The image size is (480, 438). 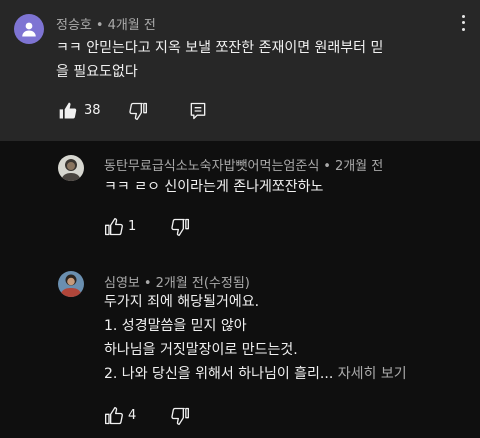 What do you see at coordinates (220, 48) in the screenshot?
I see `comment-text-line: ㅋㅋ 안믿는다고 지옥 보낼 쪼잔한 존재이면 원래부터 믿` at bounding box center [220, 48].